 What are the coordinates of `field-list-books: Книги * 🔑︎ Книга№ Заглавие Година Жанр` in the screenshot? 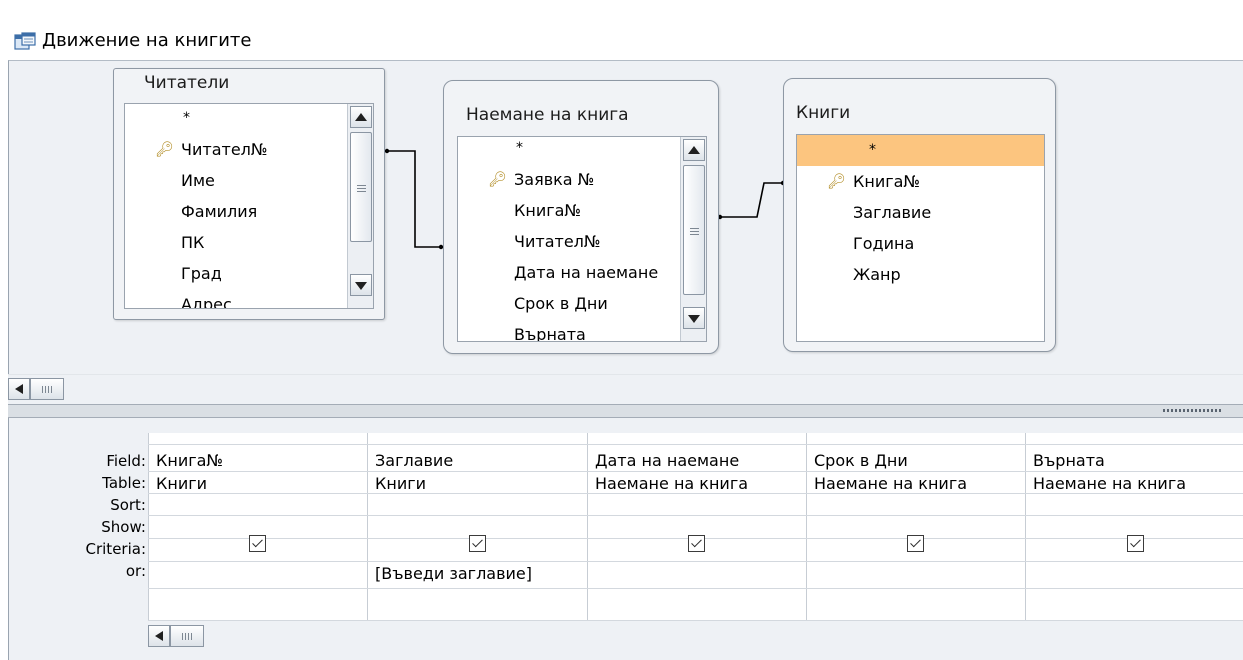 It's located at (919, 215).